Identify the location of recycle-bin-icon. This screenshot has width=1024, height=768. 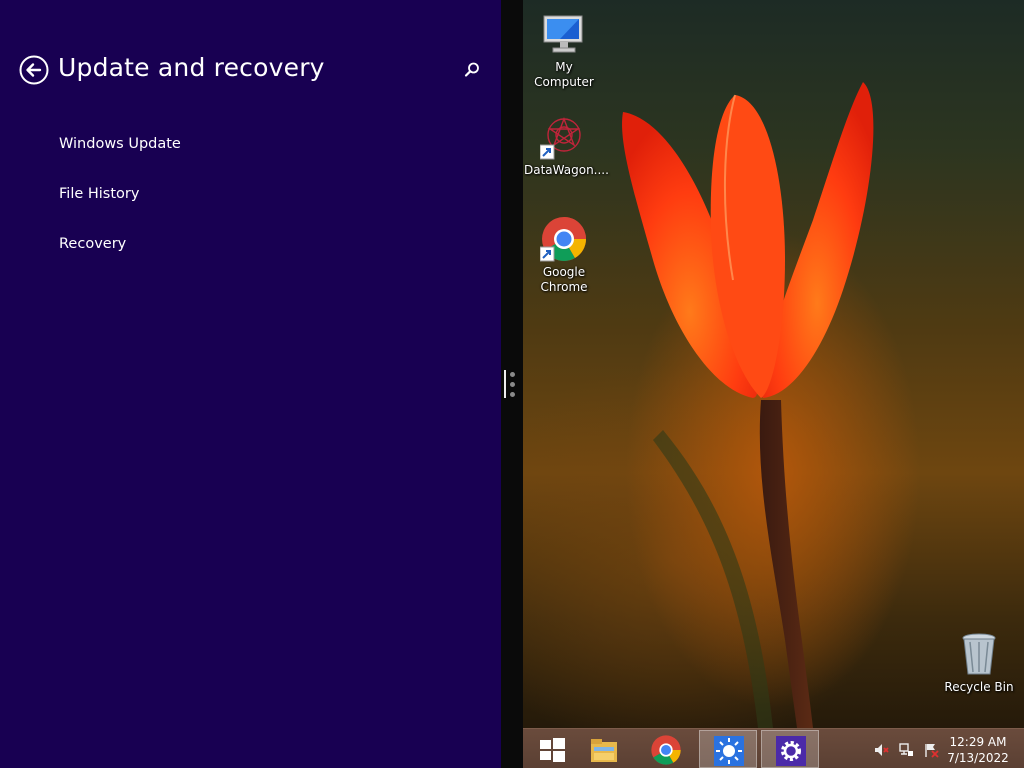
(979, 654).